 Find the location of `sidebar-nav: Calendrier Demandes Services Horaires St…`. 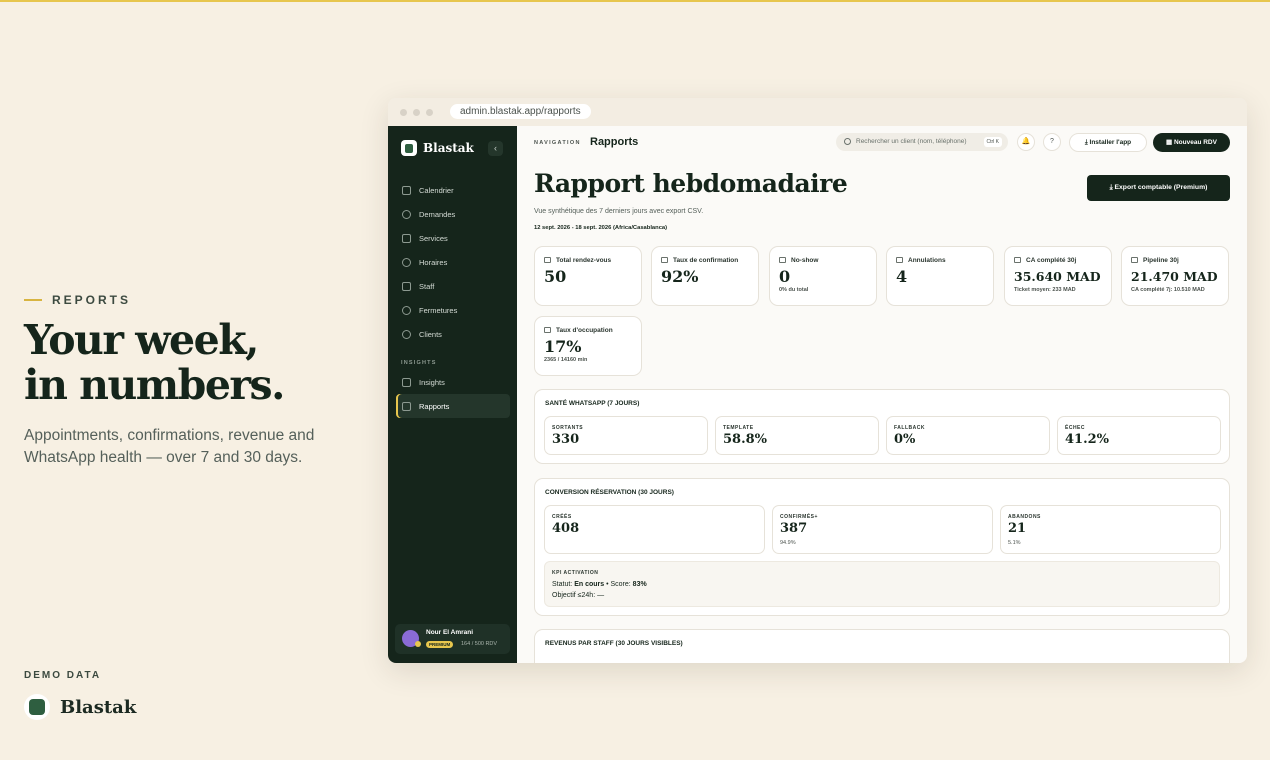

sidebar-nav: Calendrier Demandes Services Horaires St… is located at coordinates (453, 298).